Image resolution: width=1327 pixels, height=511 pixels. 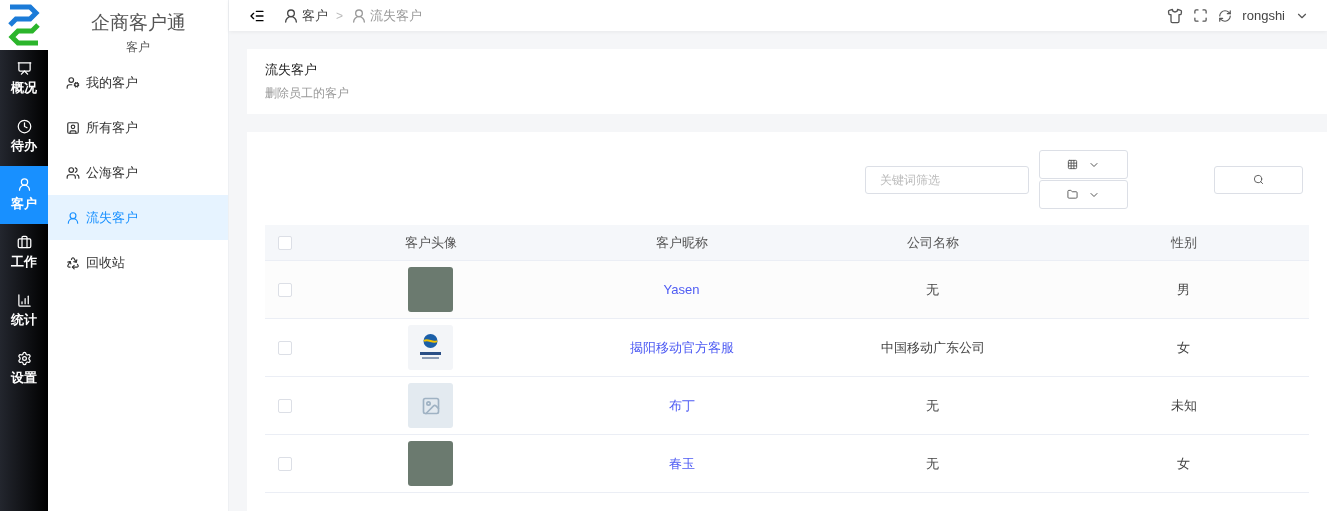 I want to click on nickname-link: 布丁, so click(x=681, y=405).